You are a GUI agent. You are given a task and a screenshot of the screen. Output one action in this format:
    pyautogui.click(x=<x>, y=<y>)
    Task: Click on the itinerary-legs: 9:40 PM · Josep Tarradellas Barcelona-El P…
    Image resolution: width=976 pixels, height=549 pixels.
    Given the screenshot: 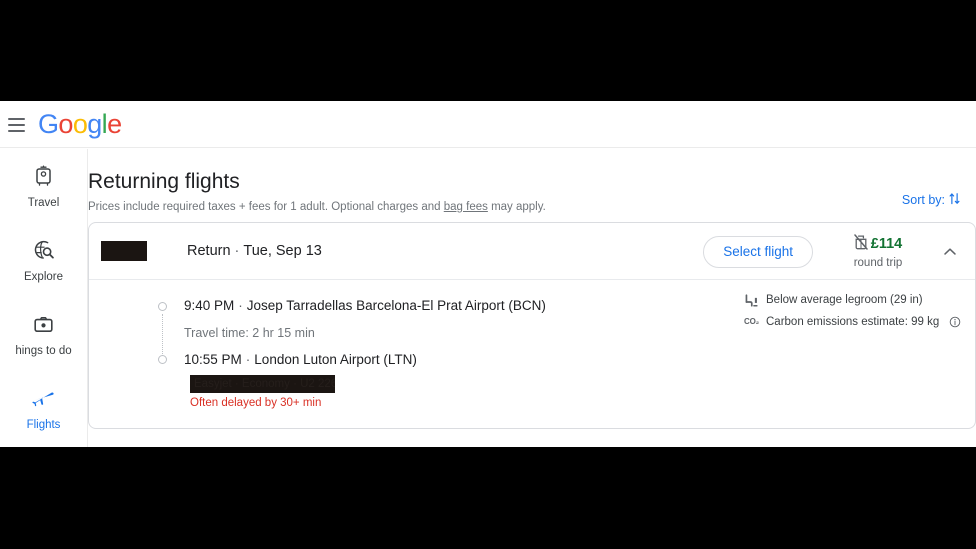 What is the action you would take?
    pyautogui.click(x=464, y=333)
    